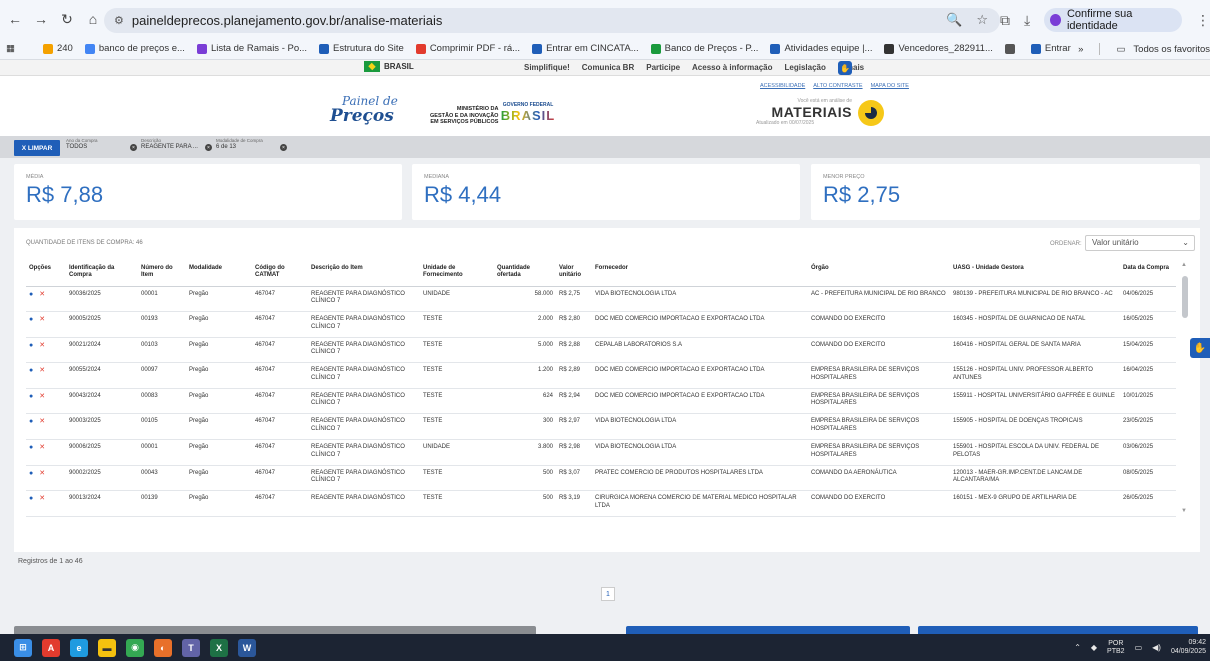 The height and width of the screenshot is (661, 1210). What do you see at coordinates (1080, 49) in the screenshot?
I see `more-bookmarks: »` at bounding box center [1080, 49].